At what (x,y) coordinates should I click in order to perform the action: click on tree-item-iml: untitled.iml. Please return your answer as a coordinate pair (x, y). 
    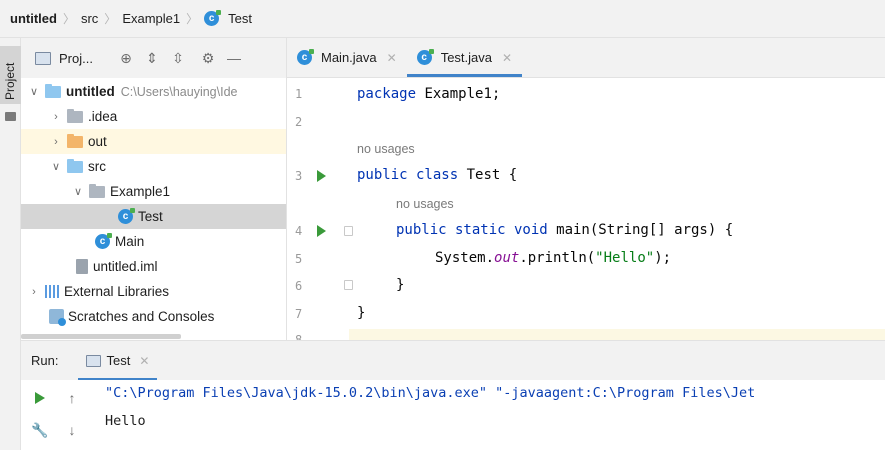
    Looking at the image, I should click on (153, 266).